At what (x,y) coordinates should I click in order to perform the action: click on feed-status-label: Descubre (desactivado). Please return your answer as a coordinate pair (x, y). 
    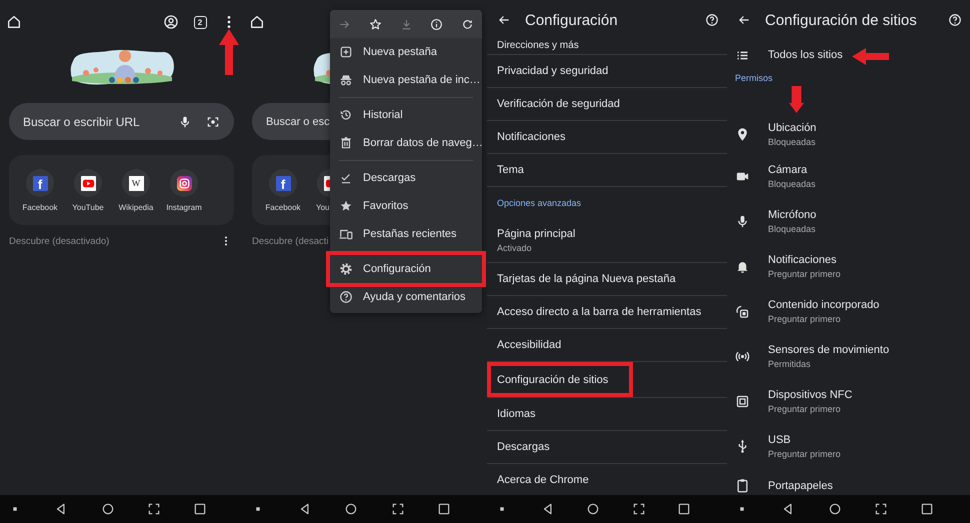
    Looking at the image, I should click on (59, 241).